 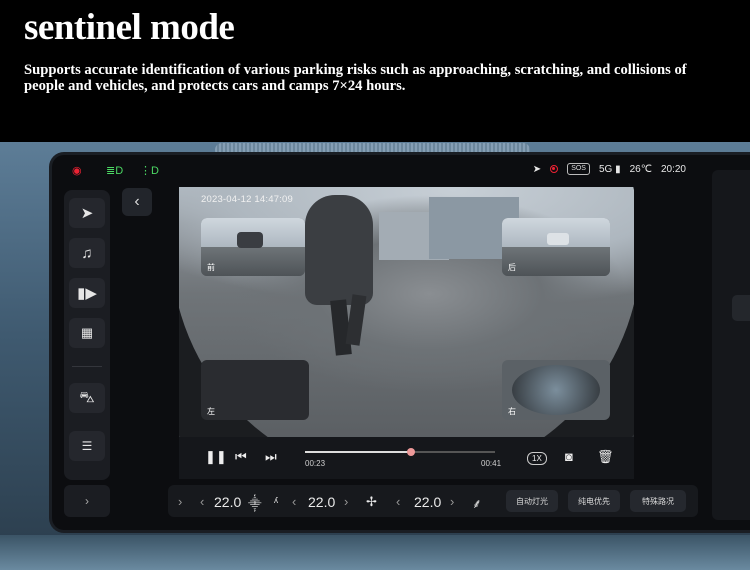 What do you see at coordinates (428, 502) in the screenshot?
I see `right-temp: 22.0` at bounding box center [428, 502].